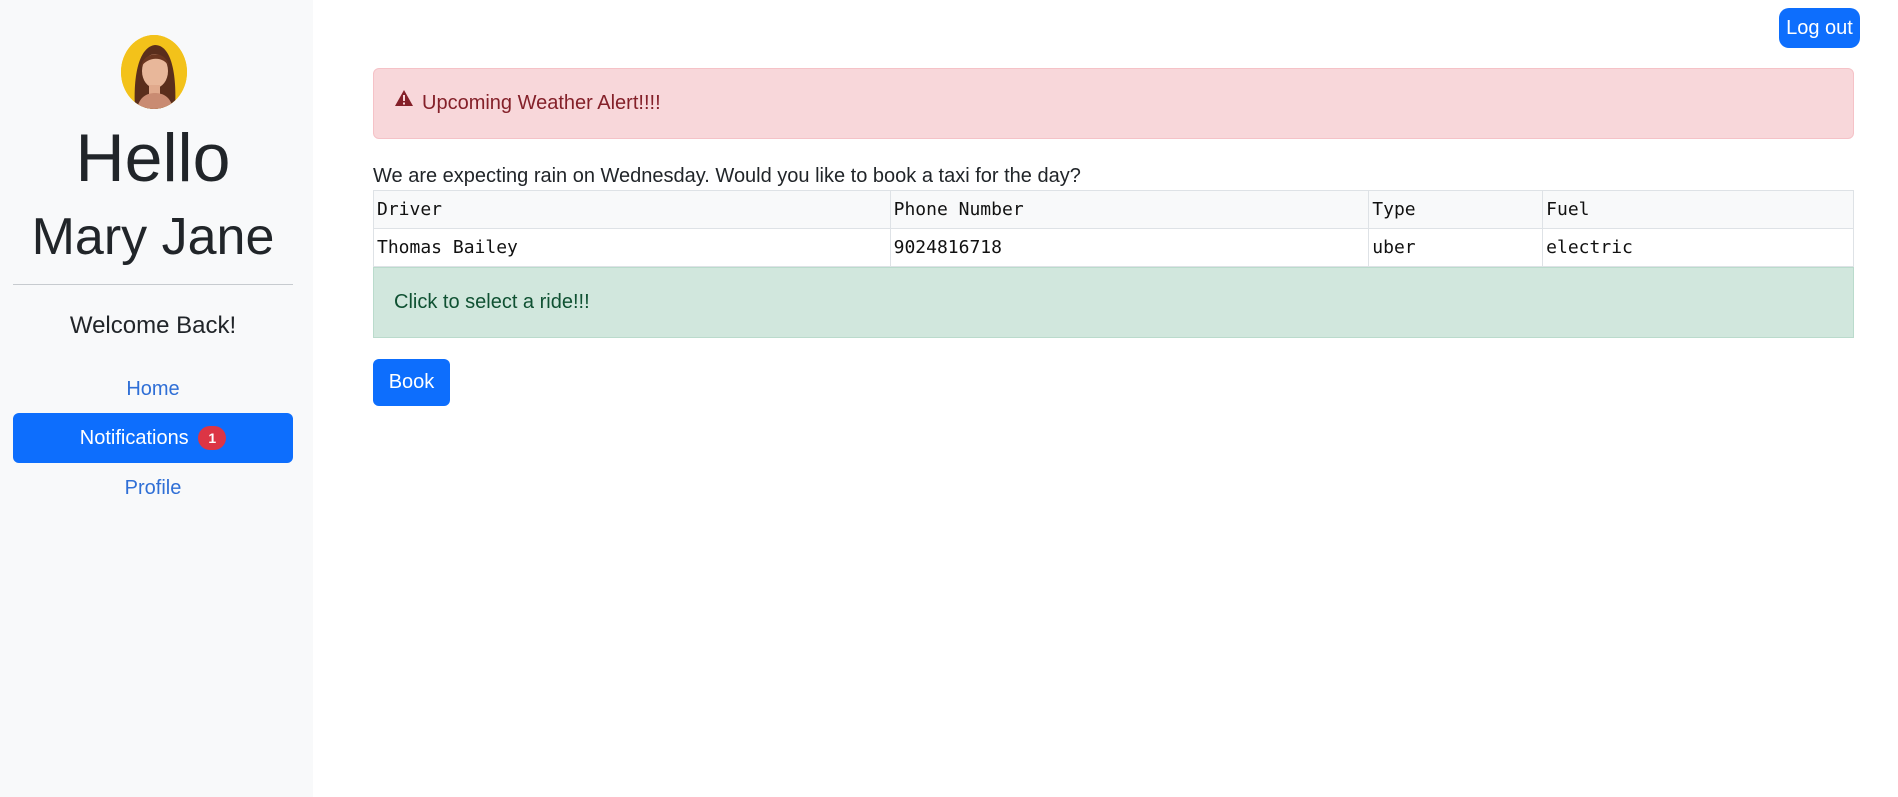 Image resolution: width=1898 pixels, height=797 pixels. I want to click on alert-text: Upcoming Weather Alert!!!!, so click(541, 103).